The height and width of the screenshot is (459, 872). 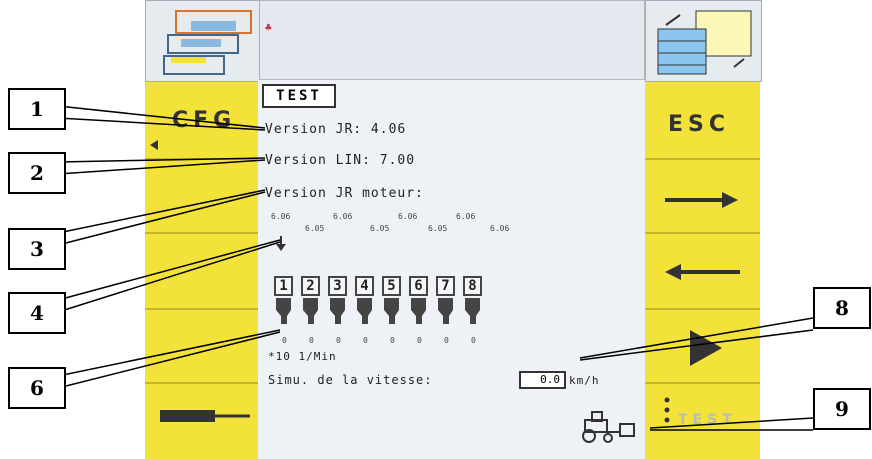 What do you see at coordinates (37, 313) in the screenshot?
I see `callout-4: 4` at bounding box center [37, 313].